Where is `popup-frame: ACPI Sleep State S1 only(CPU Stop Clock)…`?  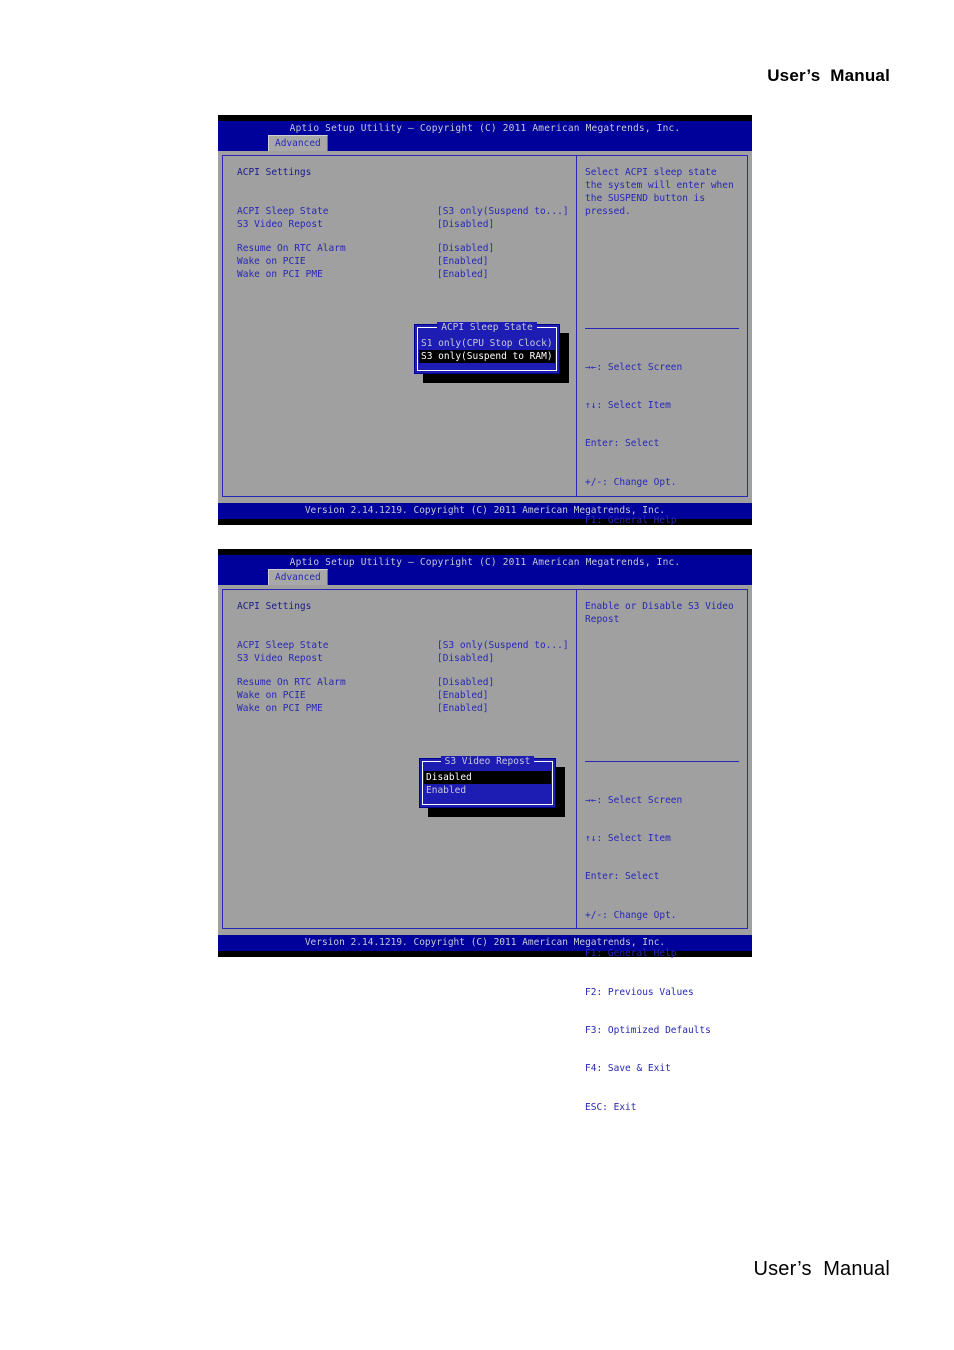 popup-frame: ACPI Sleep State S1 only(CPU Stop Clock)… is located at coordinates (487, 348).